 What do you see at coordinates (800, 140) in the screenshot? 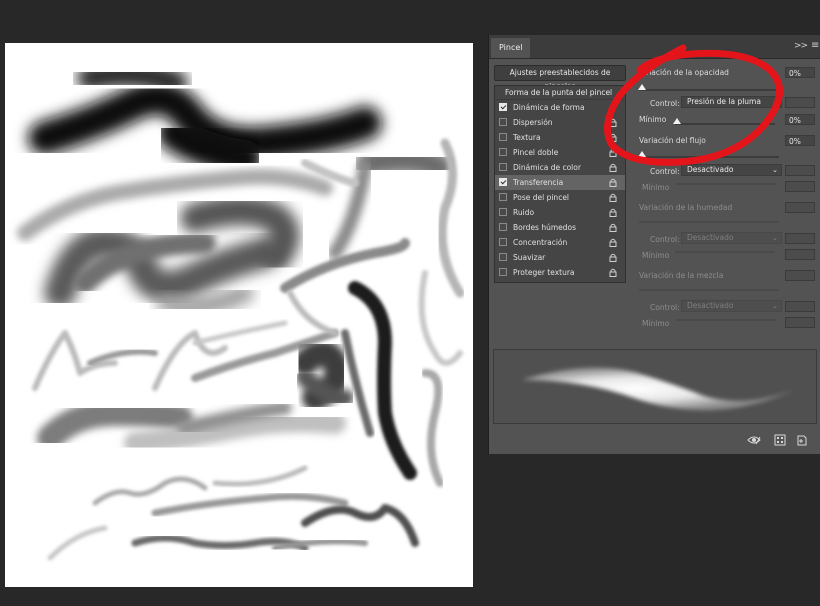
I see `flow-jitter-input: 0%` at bounding box center [800, 140].